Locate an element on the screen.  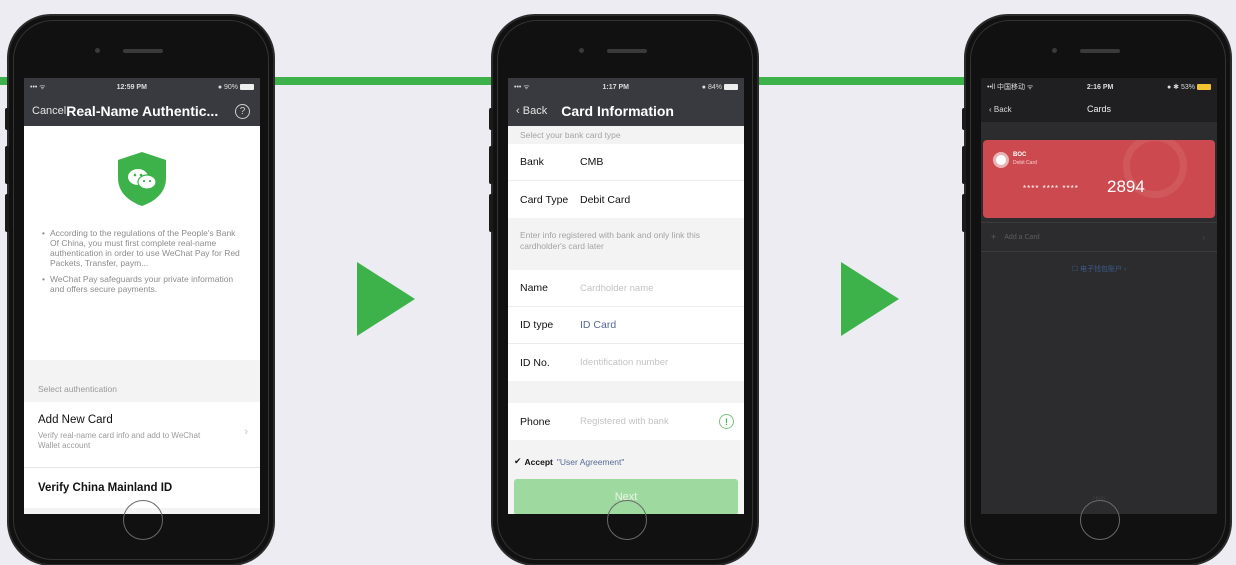
status-bar: ••ll 中国移动 ᯤ 2:16 PM ● ✱ 53% is located at coordinates (1099, 87).